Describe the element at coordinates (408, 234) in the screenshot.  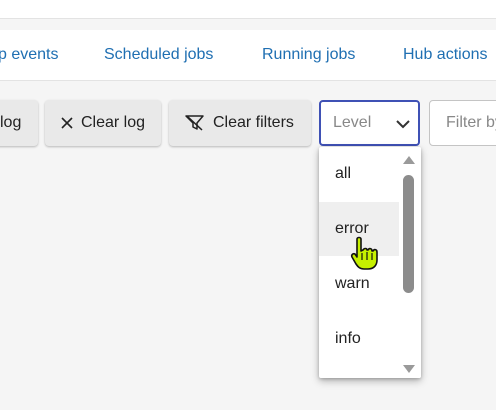
I see `scrollbar-thumb` at that location.